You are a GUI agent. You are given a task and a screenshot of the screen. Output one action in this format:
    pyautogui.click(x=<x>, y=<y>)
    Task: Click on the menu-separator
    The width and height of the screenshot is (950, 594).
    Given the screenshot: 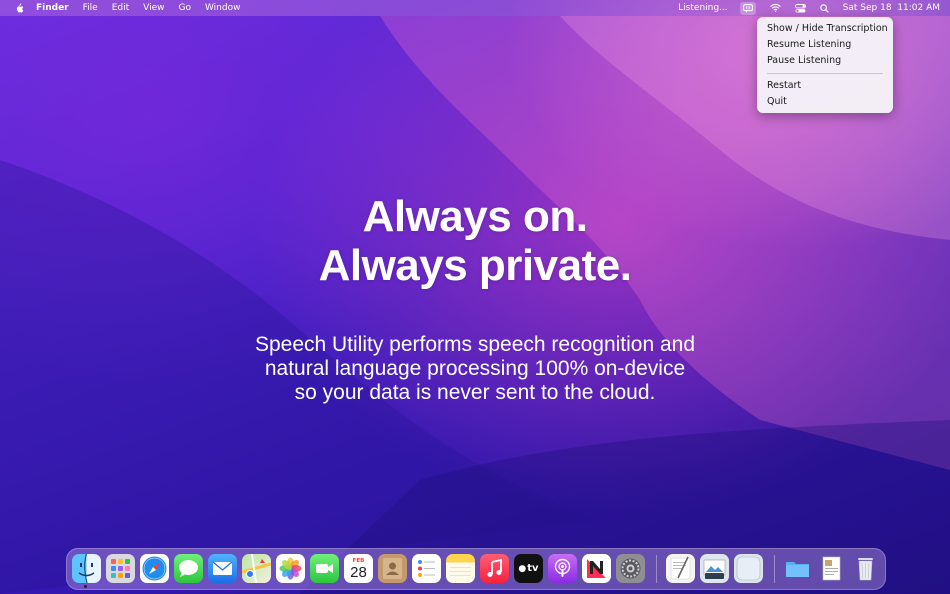 What is the action you would take?
    pyautogui.click(x=825, y=73)
    